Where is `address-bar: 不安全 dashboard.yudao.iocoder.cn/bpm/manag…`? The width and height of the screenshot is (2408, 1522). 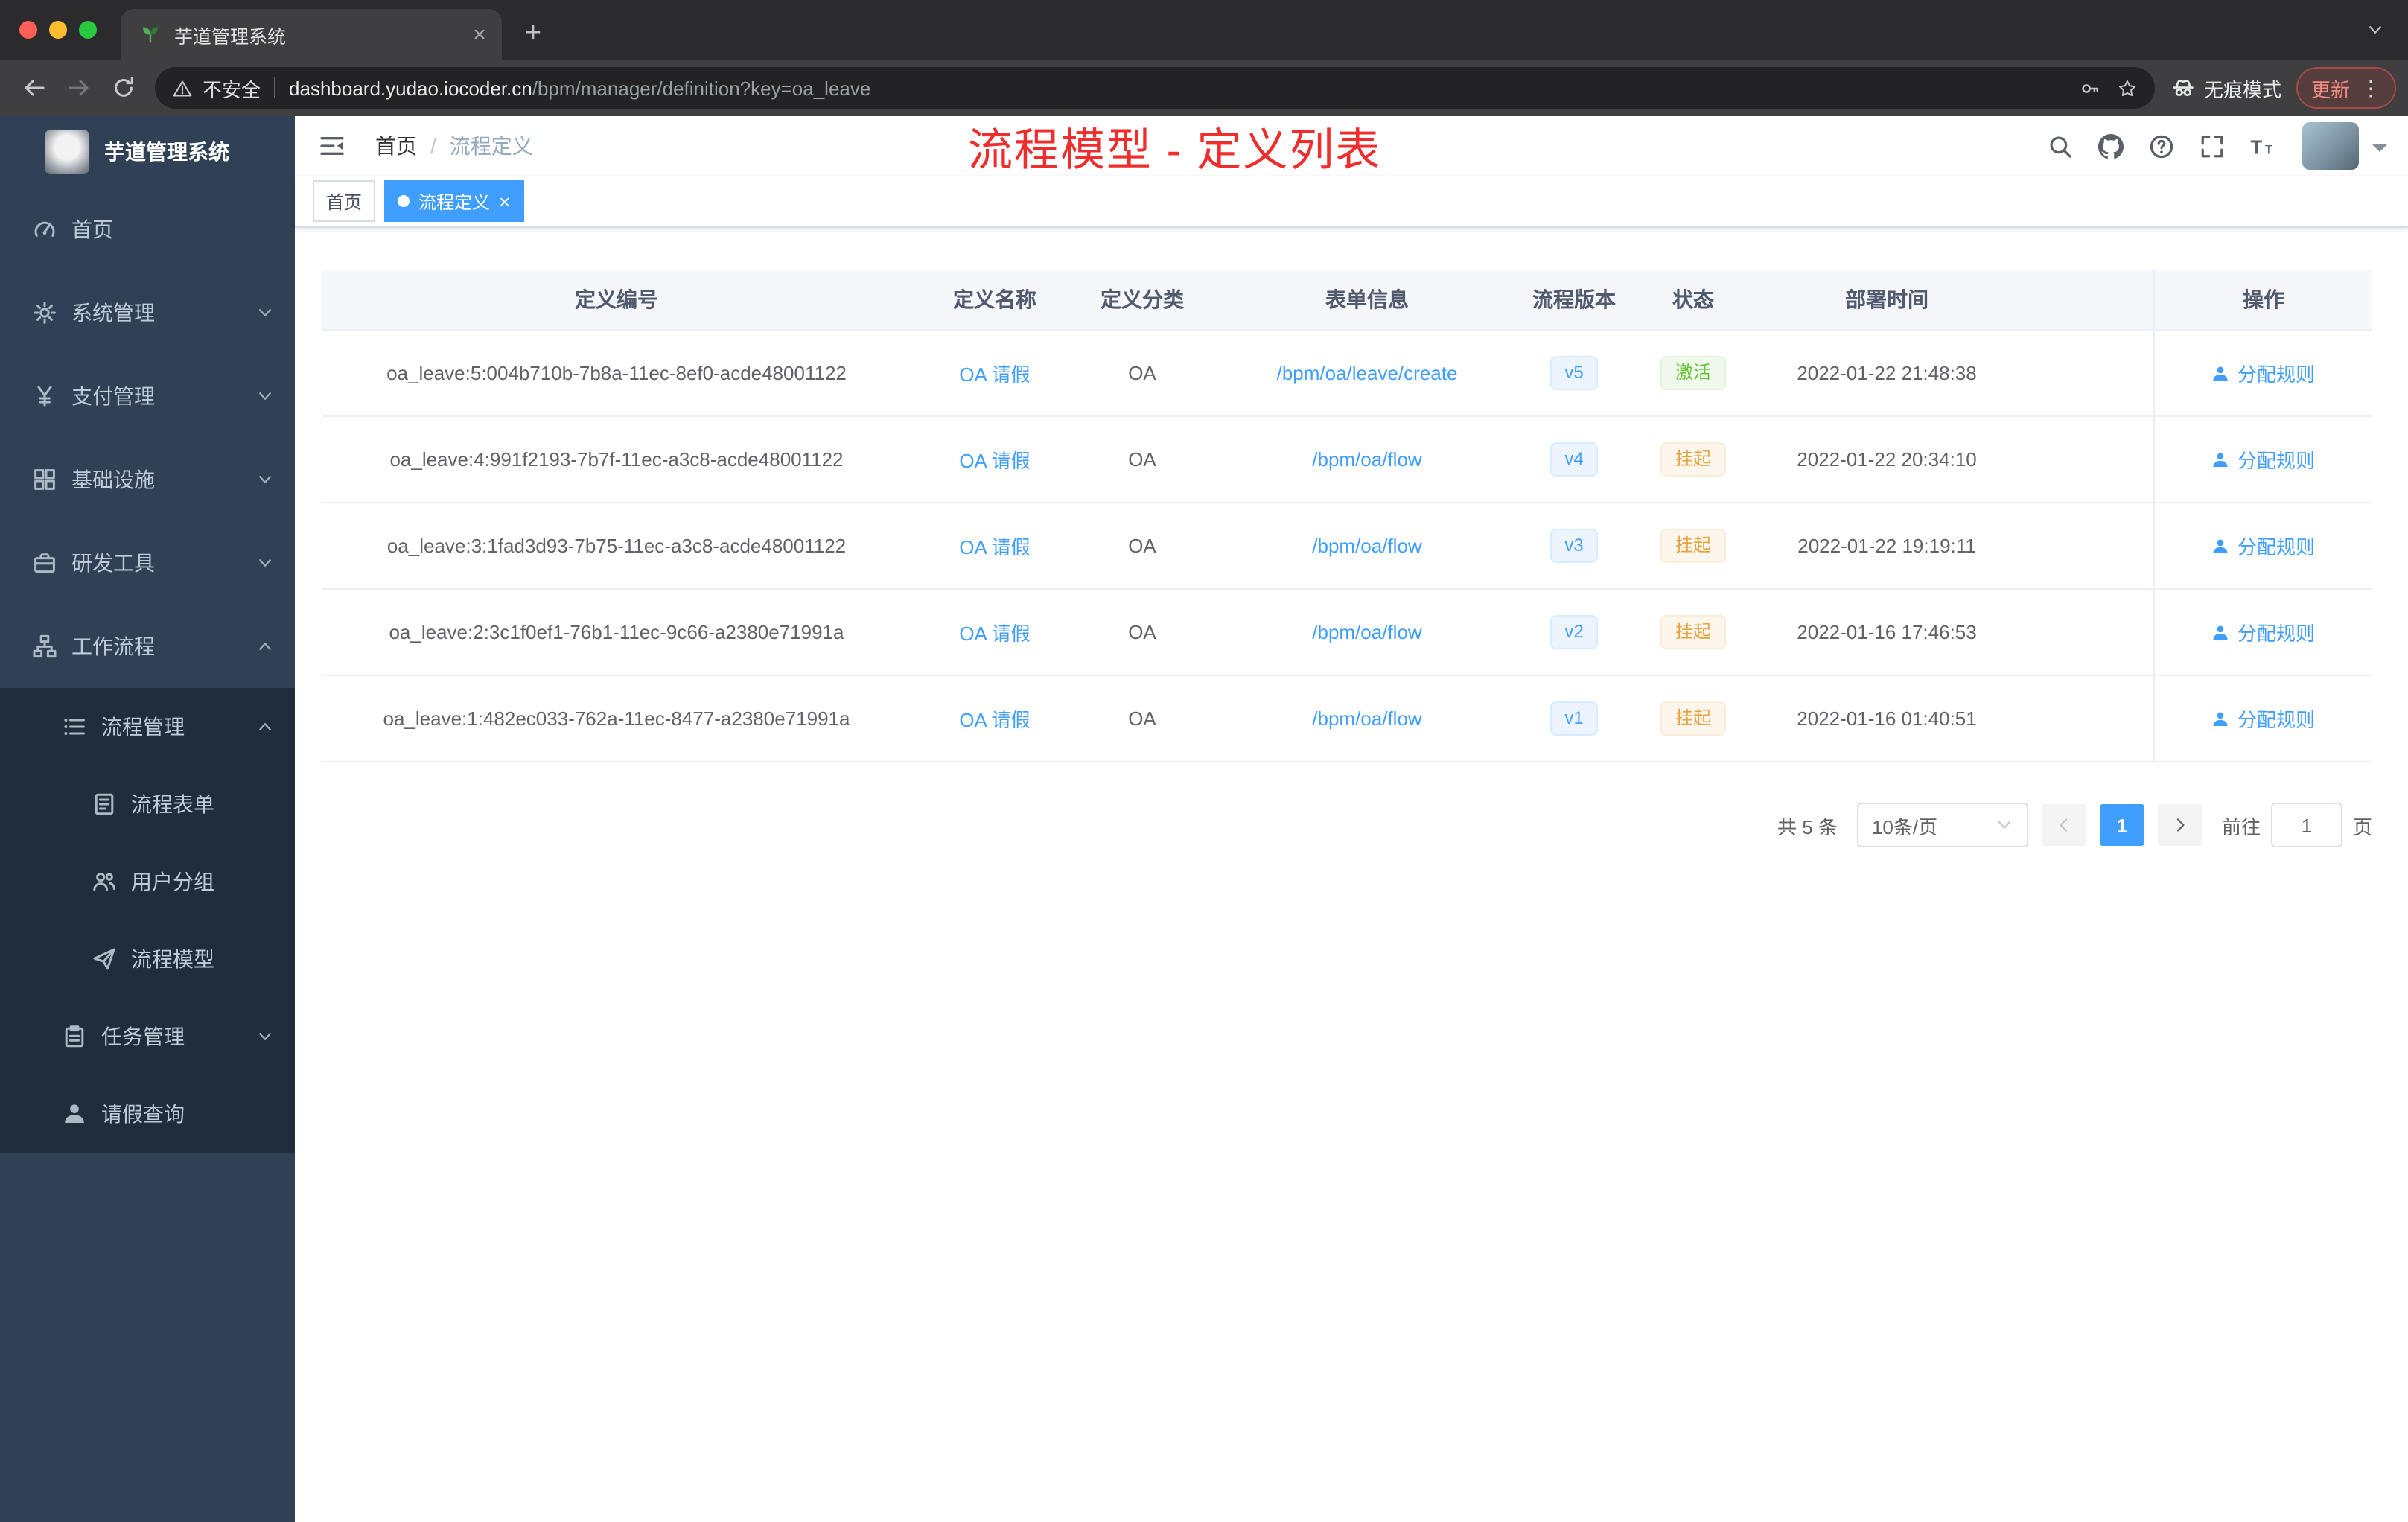 address-bar: 不安全 dashboard.yudao.iocoder.cn/bpm/manag… is located at coordinates (1155, 88).